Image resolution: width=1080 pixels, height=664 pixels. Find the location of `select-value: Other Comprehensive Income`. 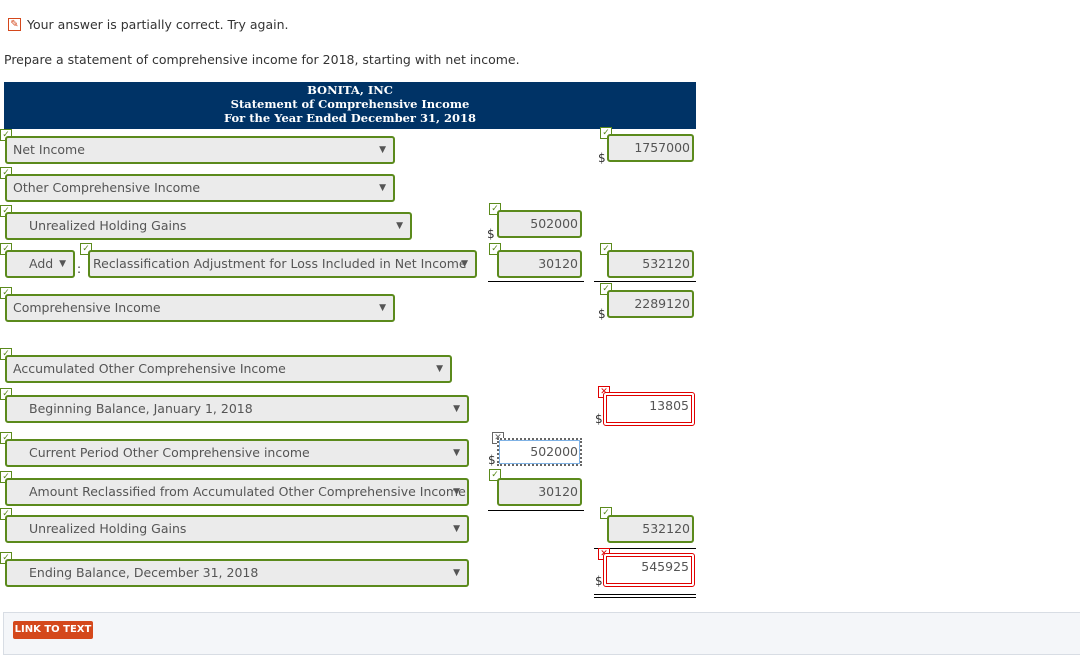

select-value: Other Comprehensive Income is located at coordinates (107, 187).